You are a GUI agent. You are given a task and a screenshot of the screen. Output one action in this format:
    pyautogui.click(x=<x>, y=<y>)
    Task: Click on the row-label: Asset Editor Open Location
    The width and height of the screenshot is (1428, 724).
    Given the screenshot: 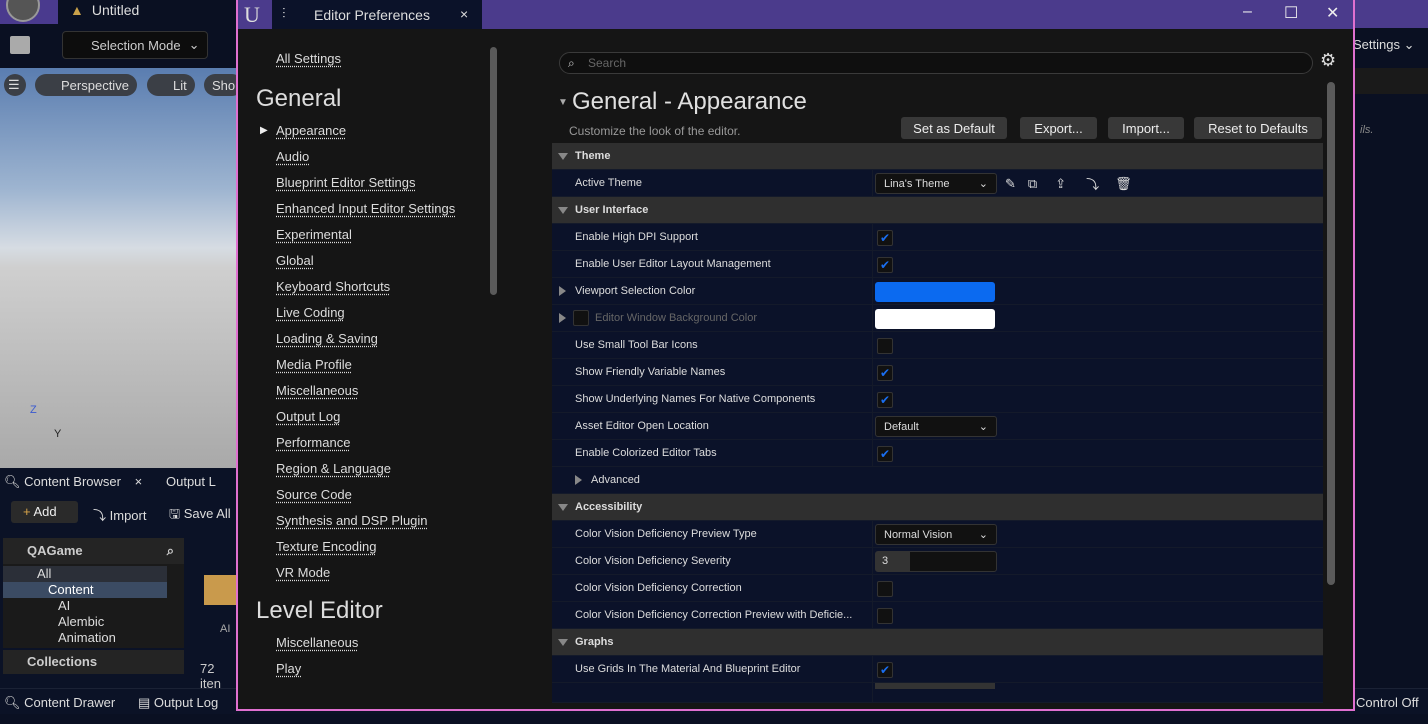 What is the action you would take?
    pyautogui.click(x=642, y=426)
    